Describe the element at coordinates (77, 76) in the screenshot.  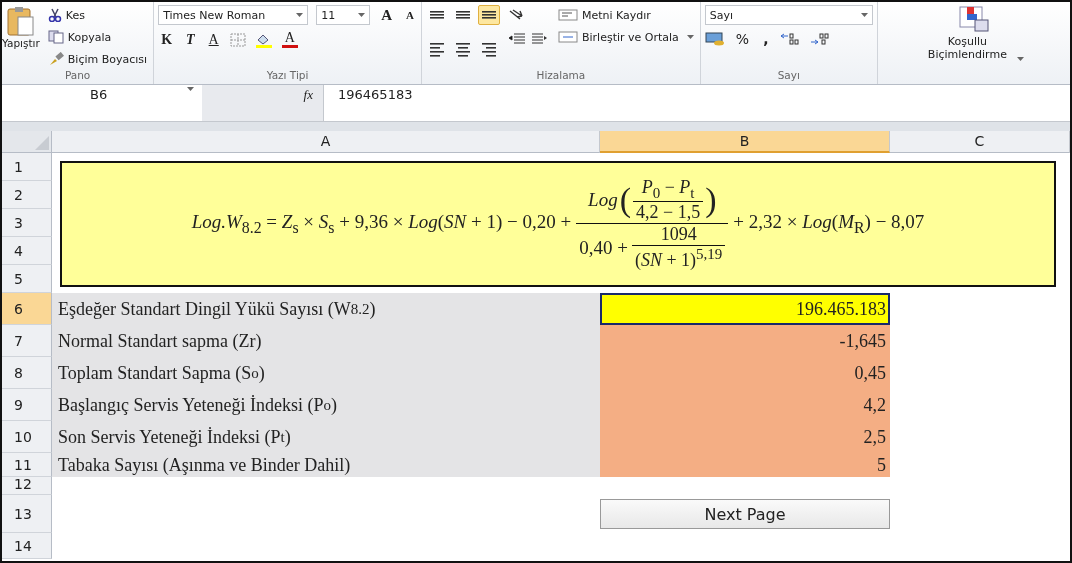
I see `group-label: Pano` at that location.